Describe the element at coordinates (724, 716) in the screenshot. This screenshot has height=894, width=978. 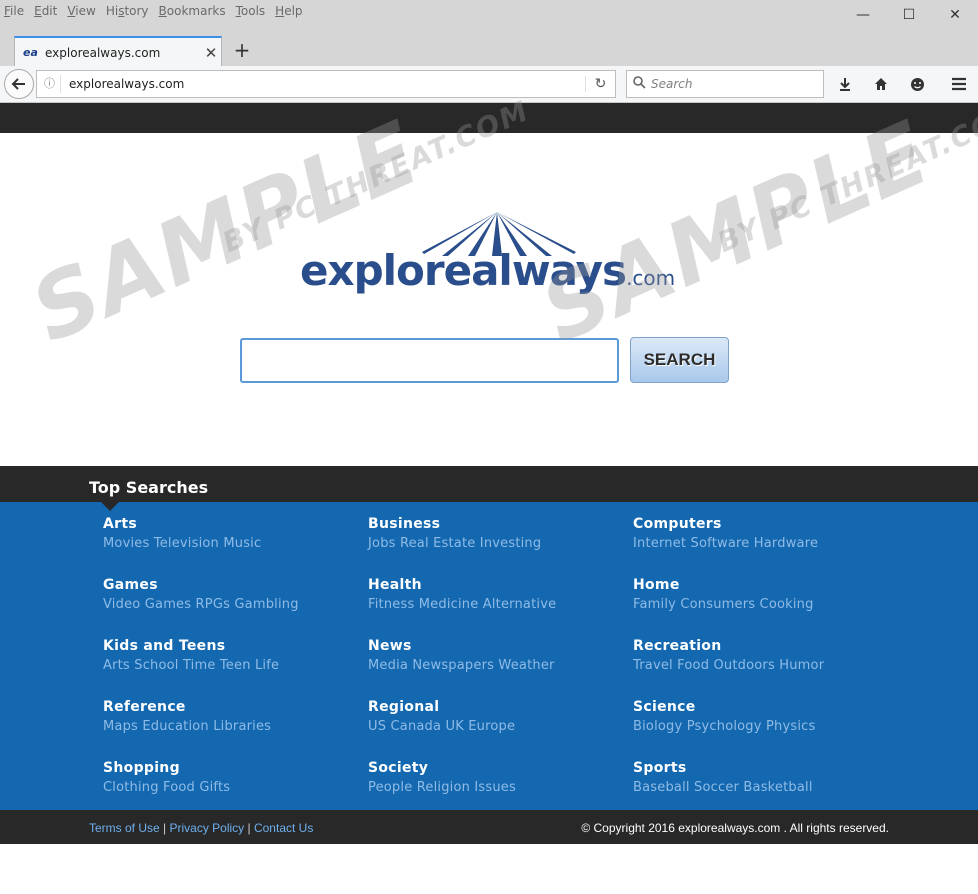
I see `category-science: Science Biology Psychology Physics` at that location.